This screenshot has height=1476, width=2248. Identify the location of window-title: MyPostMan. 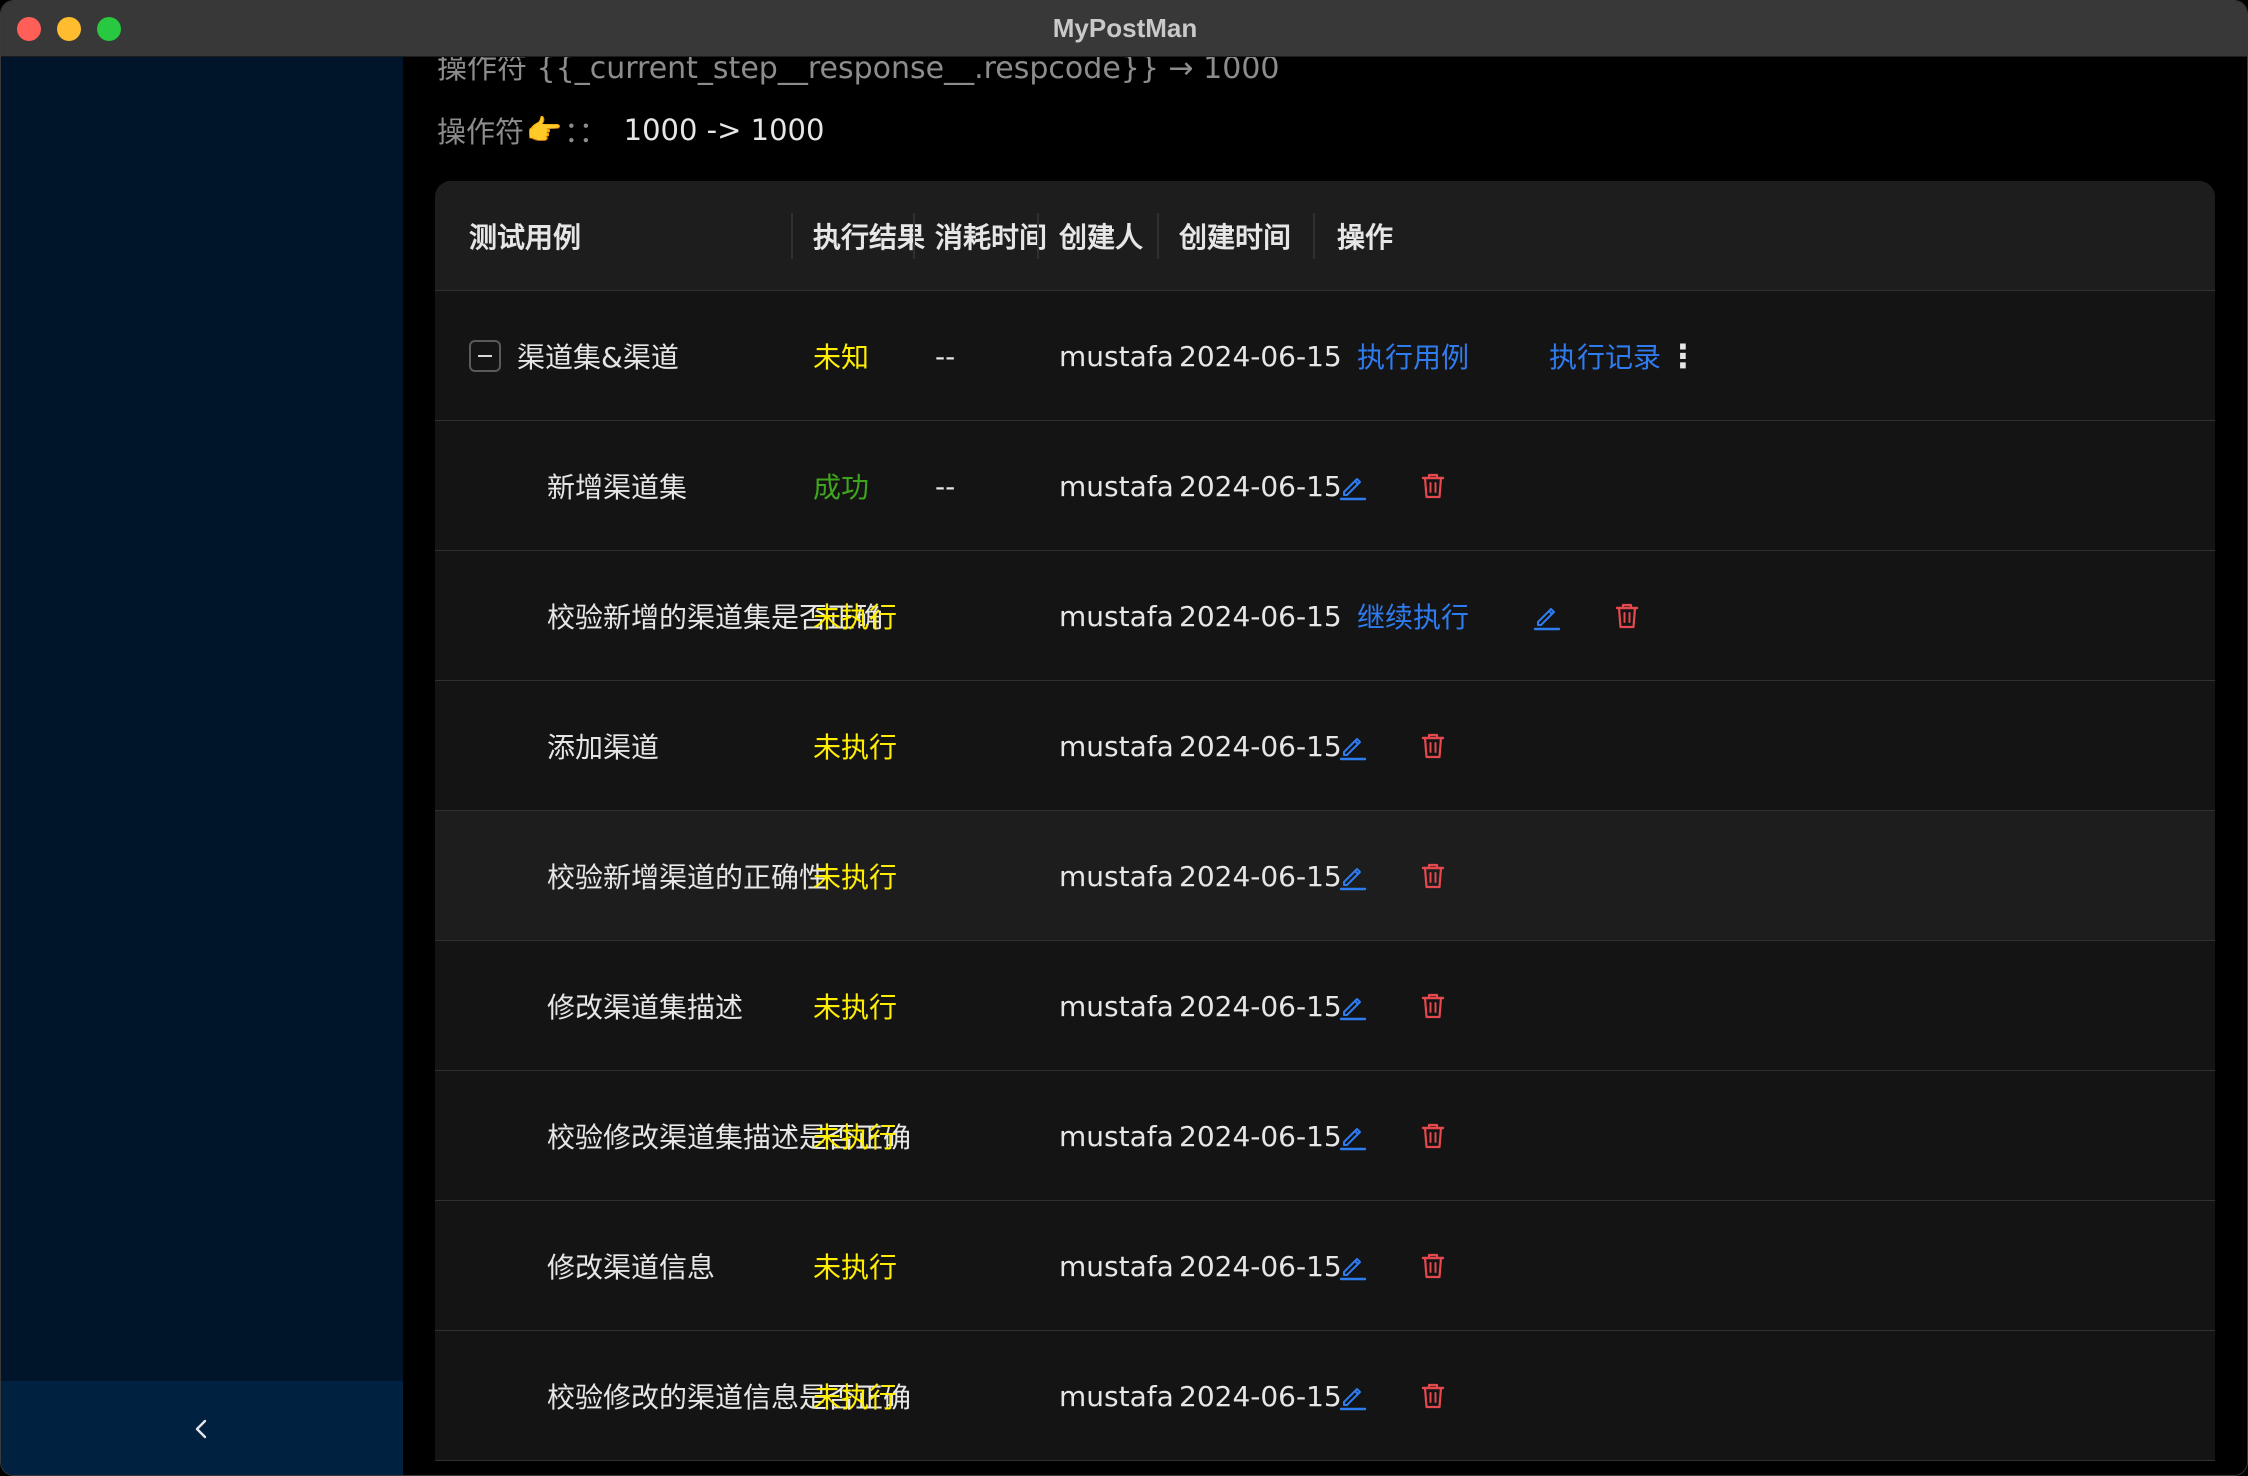
(1125, 28).